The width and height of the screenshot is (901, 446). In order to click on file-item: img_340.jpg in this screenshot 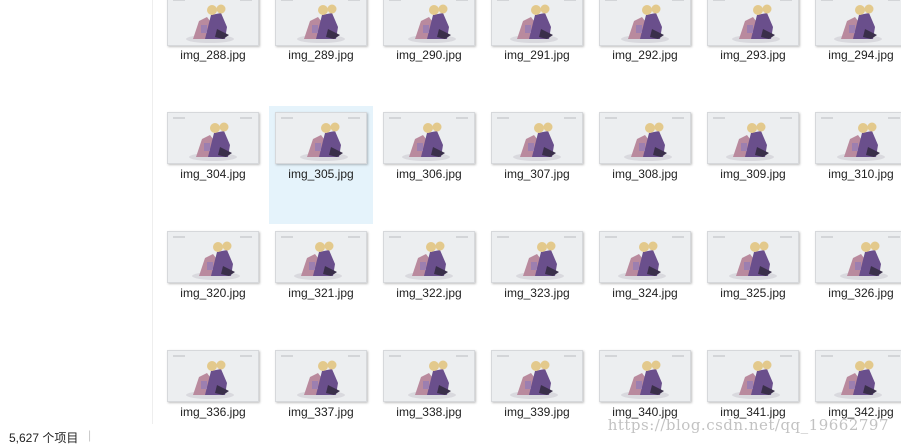, I will do `click(645, 384)`.